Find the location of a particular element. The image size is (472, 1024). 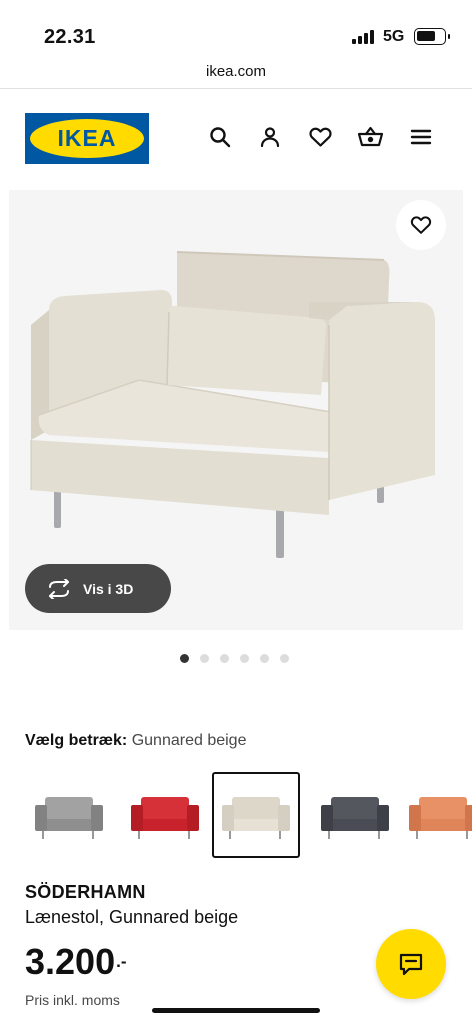

price-integer: 3.200 is located at coordinates (70, 961).